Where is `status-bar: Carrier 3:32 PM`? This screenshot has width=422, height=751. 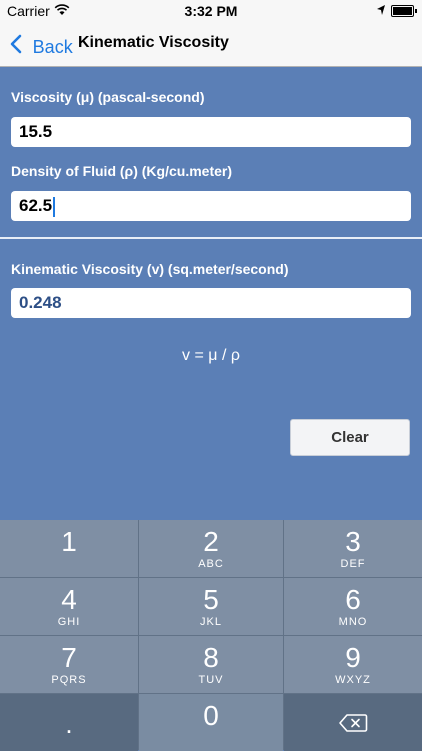
status-bar: Carrier 3:32 PM is located at coordinates (211, 11).